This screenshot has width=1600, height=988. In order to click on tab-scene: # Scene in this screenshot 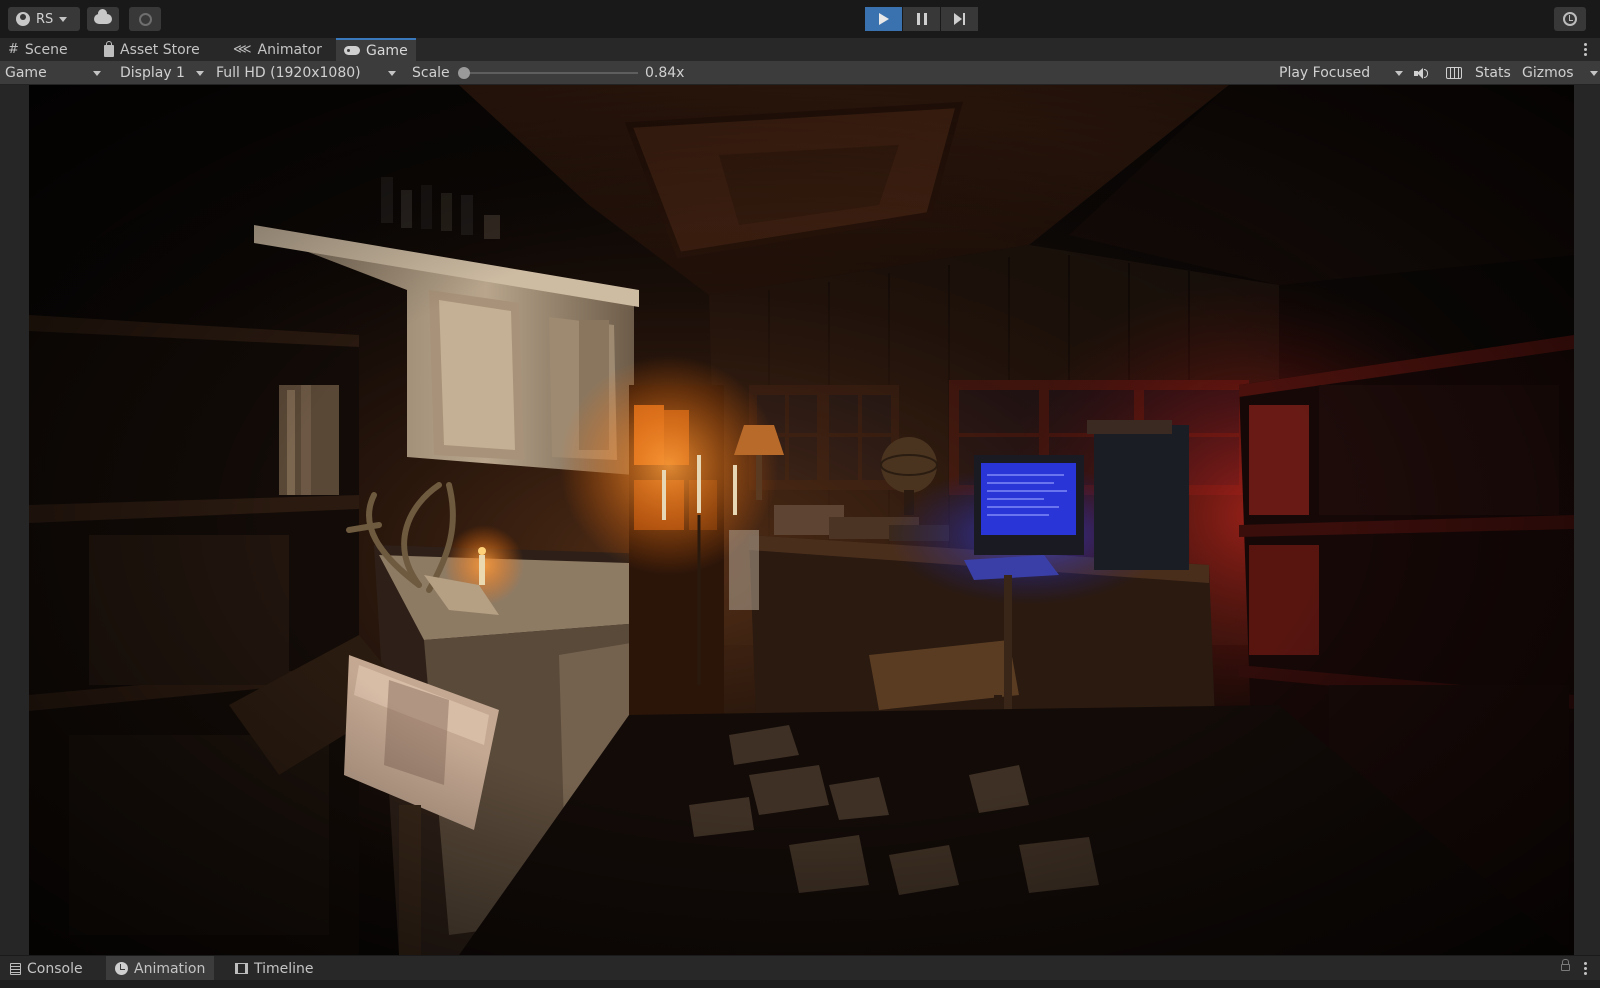, I will do `click(38, 49)`.